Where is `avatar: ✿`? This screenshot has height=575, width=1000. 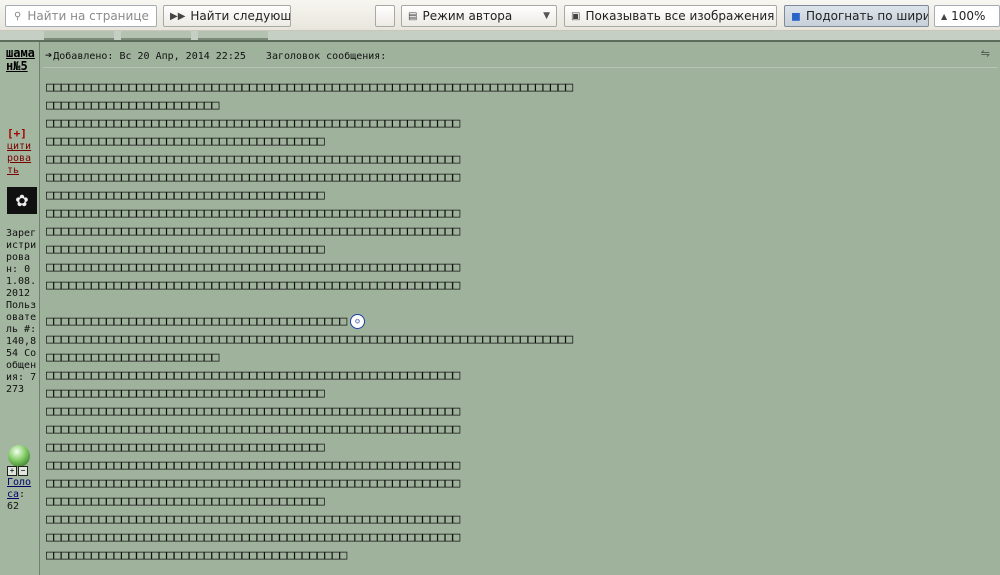
avatar: ✿ is located at coordinates (22, 200).